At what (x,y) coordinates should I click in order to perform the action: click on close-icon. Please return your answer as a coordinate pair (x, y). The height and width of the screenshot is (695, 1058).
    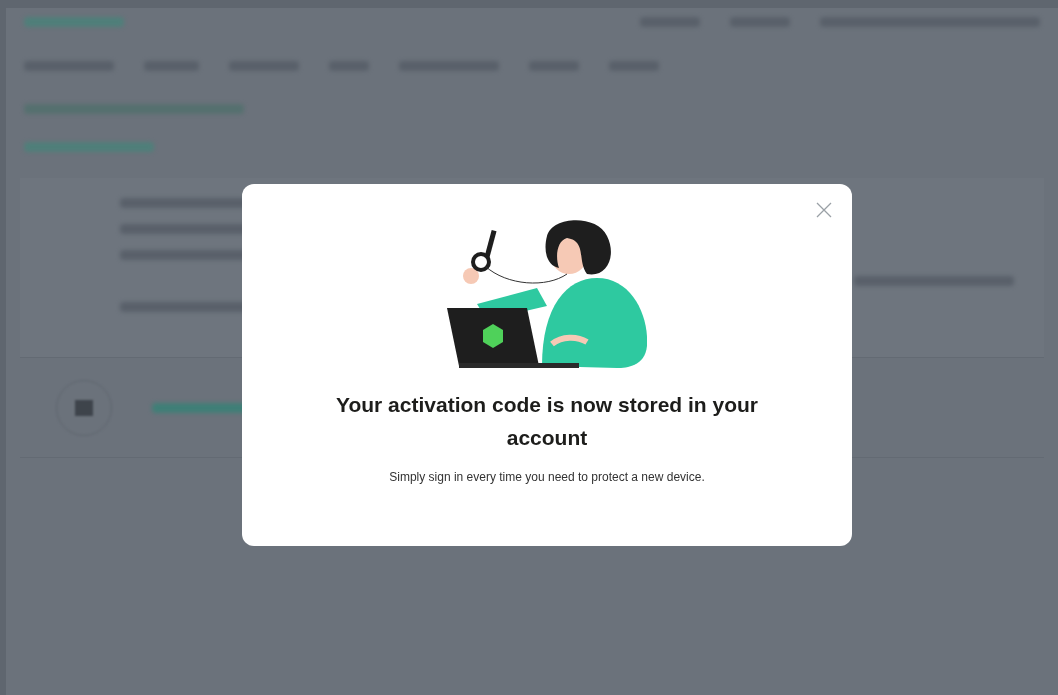
    Looking at the image, I should click on (824, 210).